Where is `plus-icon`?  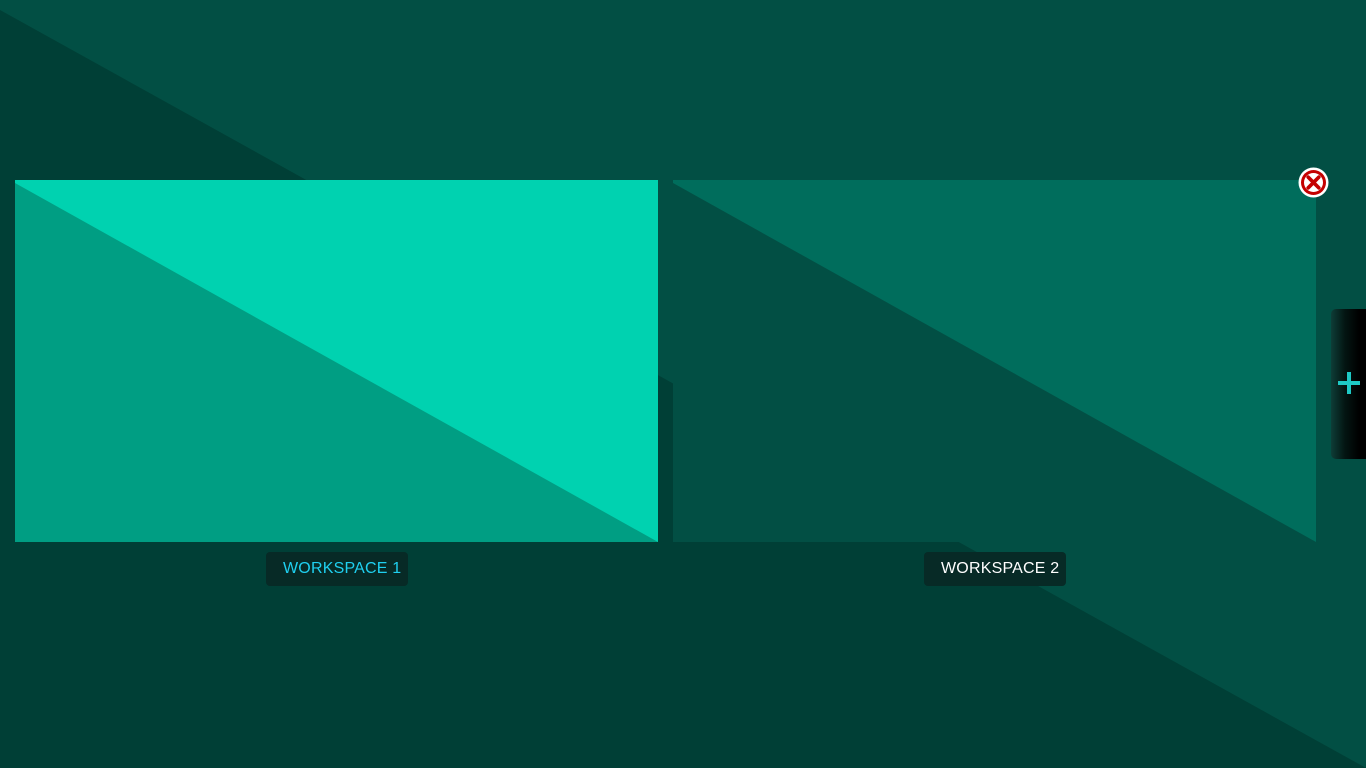 plus-icon is located at coordinates (1349, 383).